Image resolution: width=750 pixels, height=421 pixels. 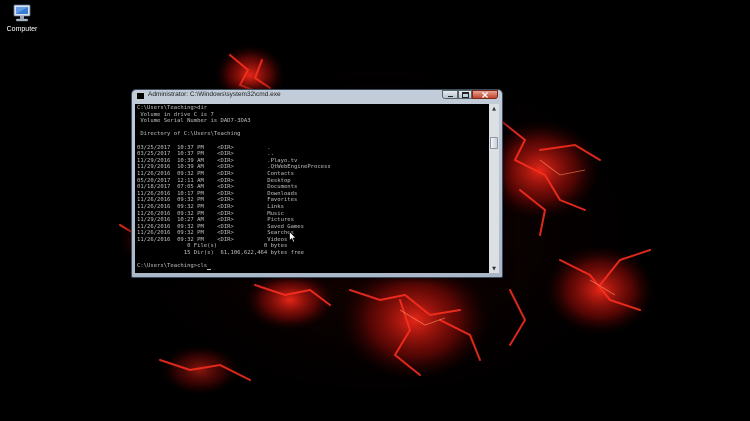 I want to click on console-line: 11/29/2016 10:27 AM <DIR> Pictures, so click(x=215, y=220).